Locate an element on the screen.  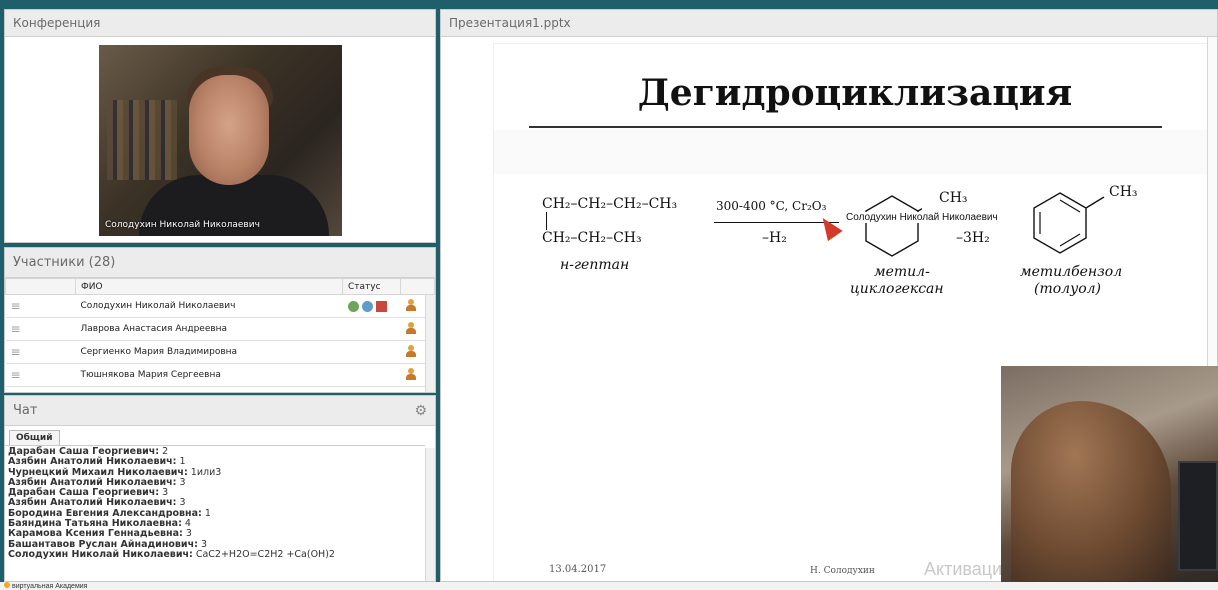
settings-gear-icon: ⚙ is located at coordinates (420, 411).